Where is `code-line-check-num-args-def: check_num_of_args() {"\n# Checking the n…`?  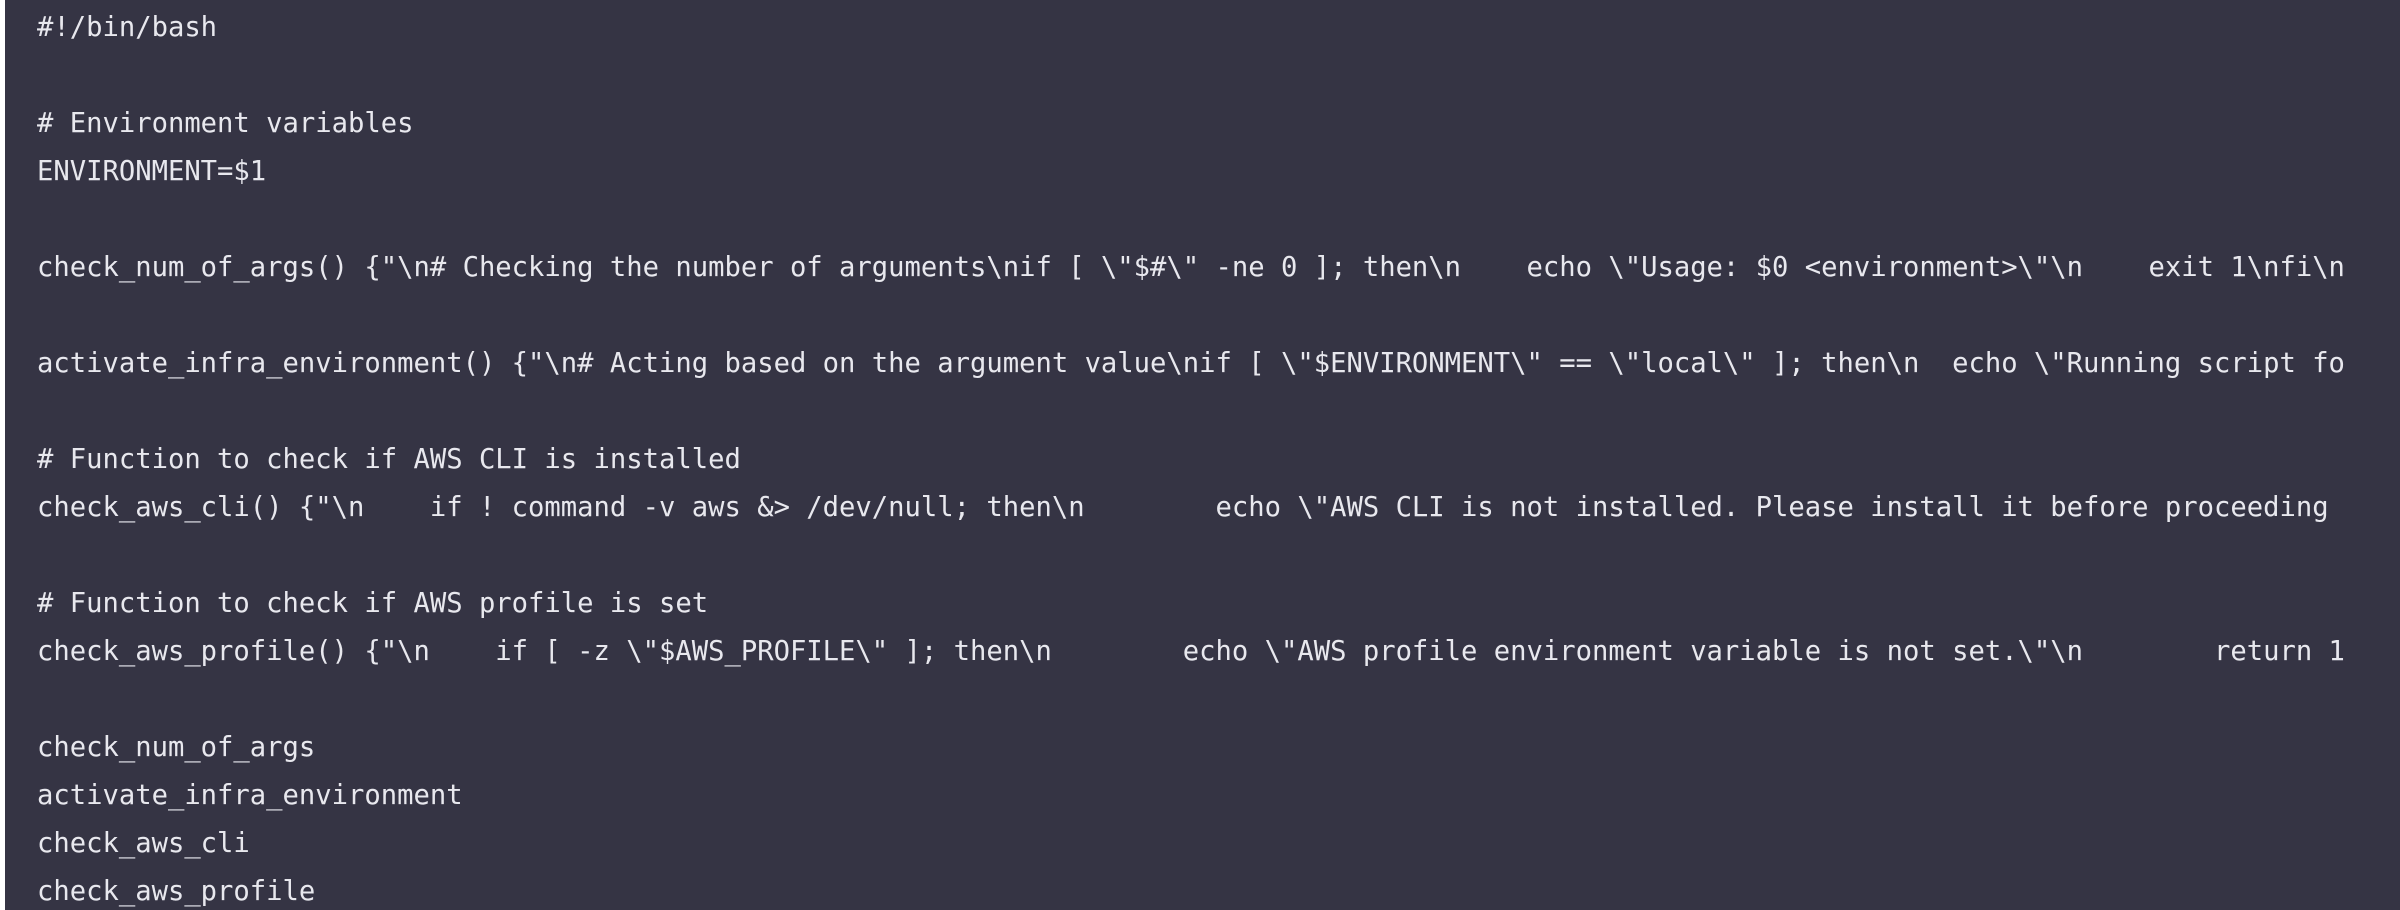
code-line-check-num-args-def: check_num_of_args() {"\n# Checking the n… is located at coordinates (1191, 267).